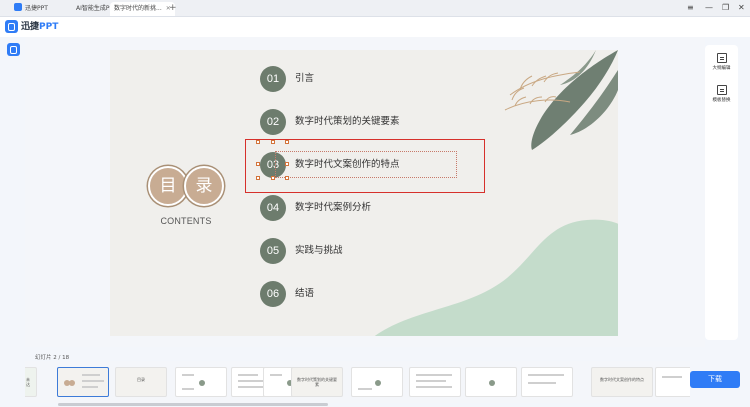 This screenshot has height=407, width=750. What do you see at coordinates (193, 404) in the screenshot?
I see `filmstrip-scrollbar` at bounding box center [193, 404].